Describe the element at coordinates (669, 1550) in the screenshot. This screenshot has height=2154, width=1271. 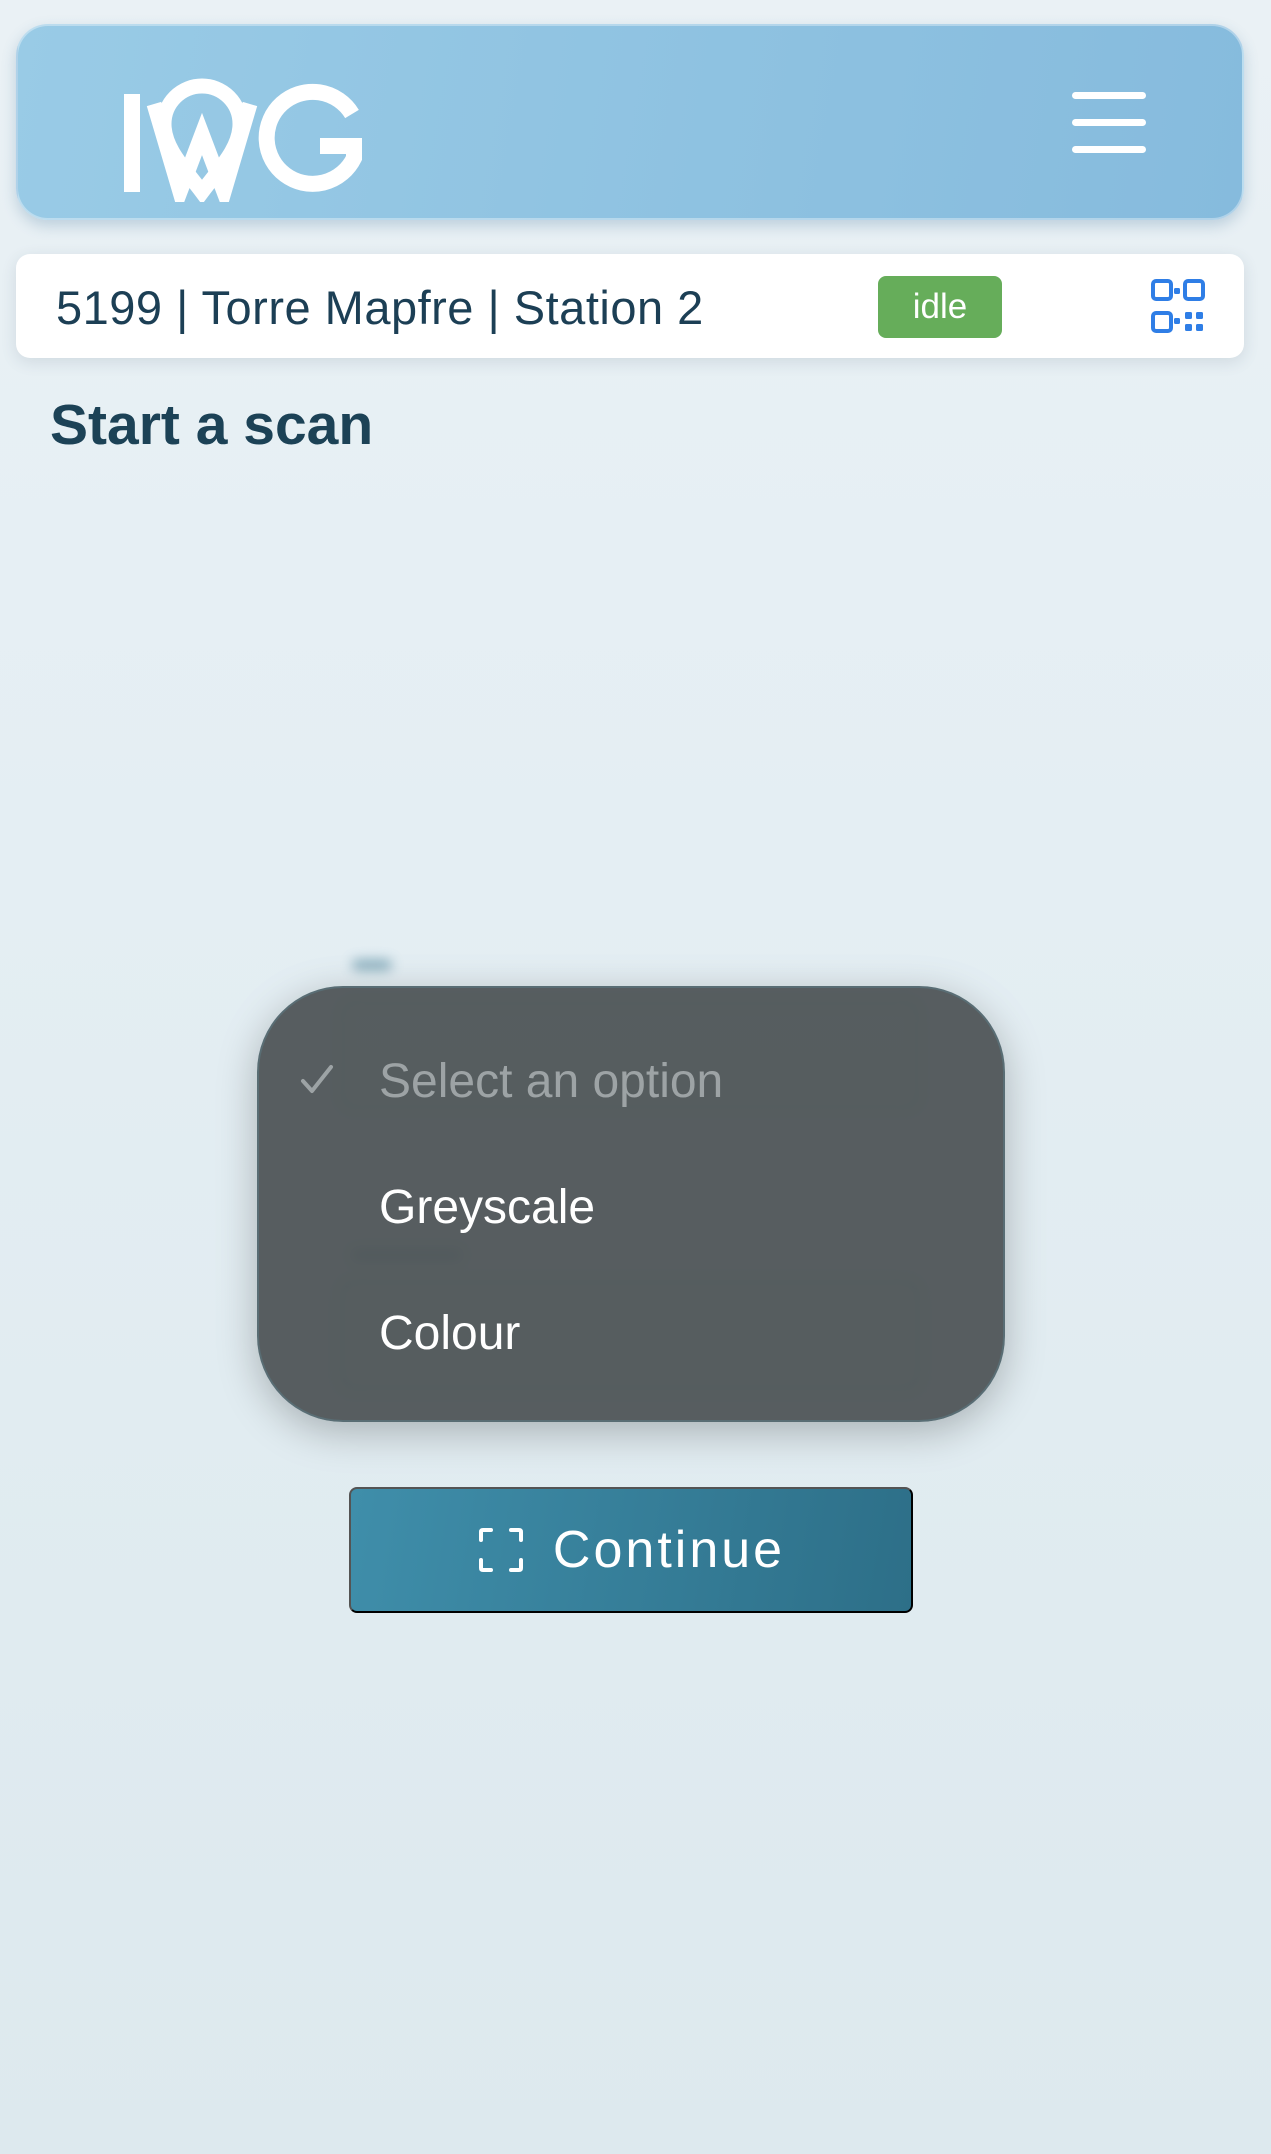
I see `continue-label: Continue` at that location.